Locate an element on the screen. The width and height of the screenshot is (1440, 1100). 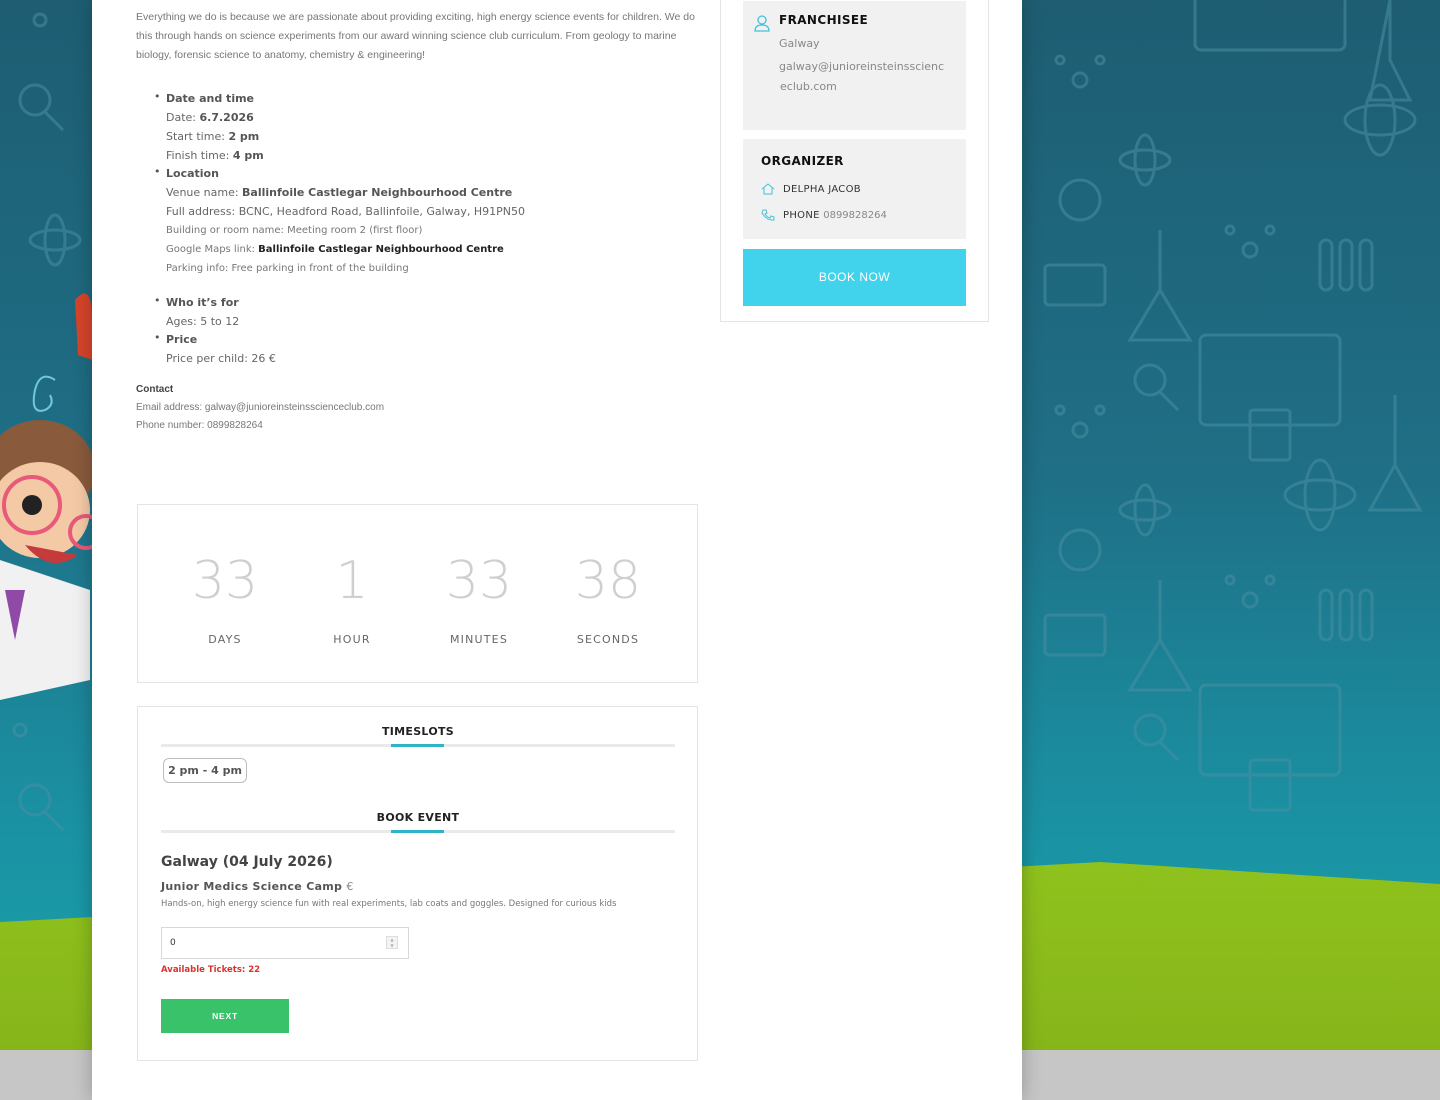
price-section: Price Price per child: 26 € is located at coordinates (414, 349).